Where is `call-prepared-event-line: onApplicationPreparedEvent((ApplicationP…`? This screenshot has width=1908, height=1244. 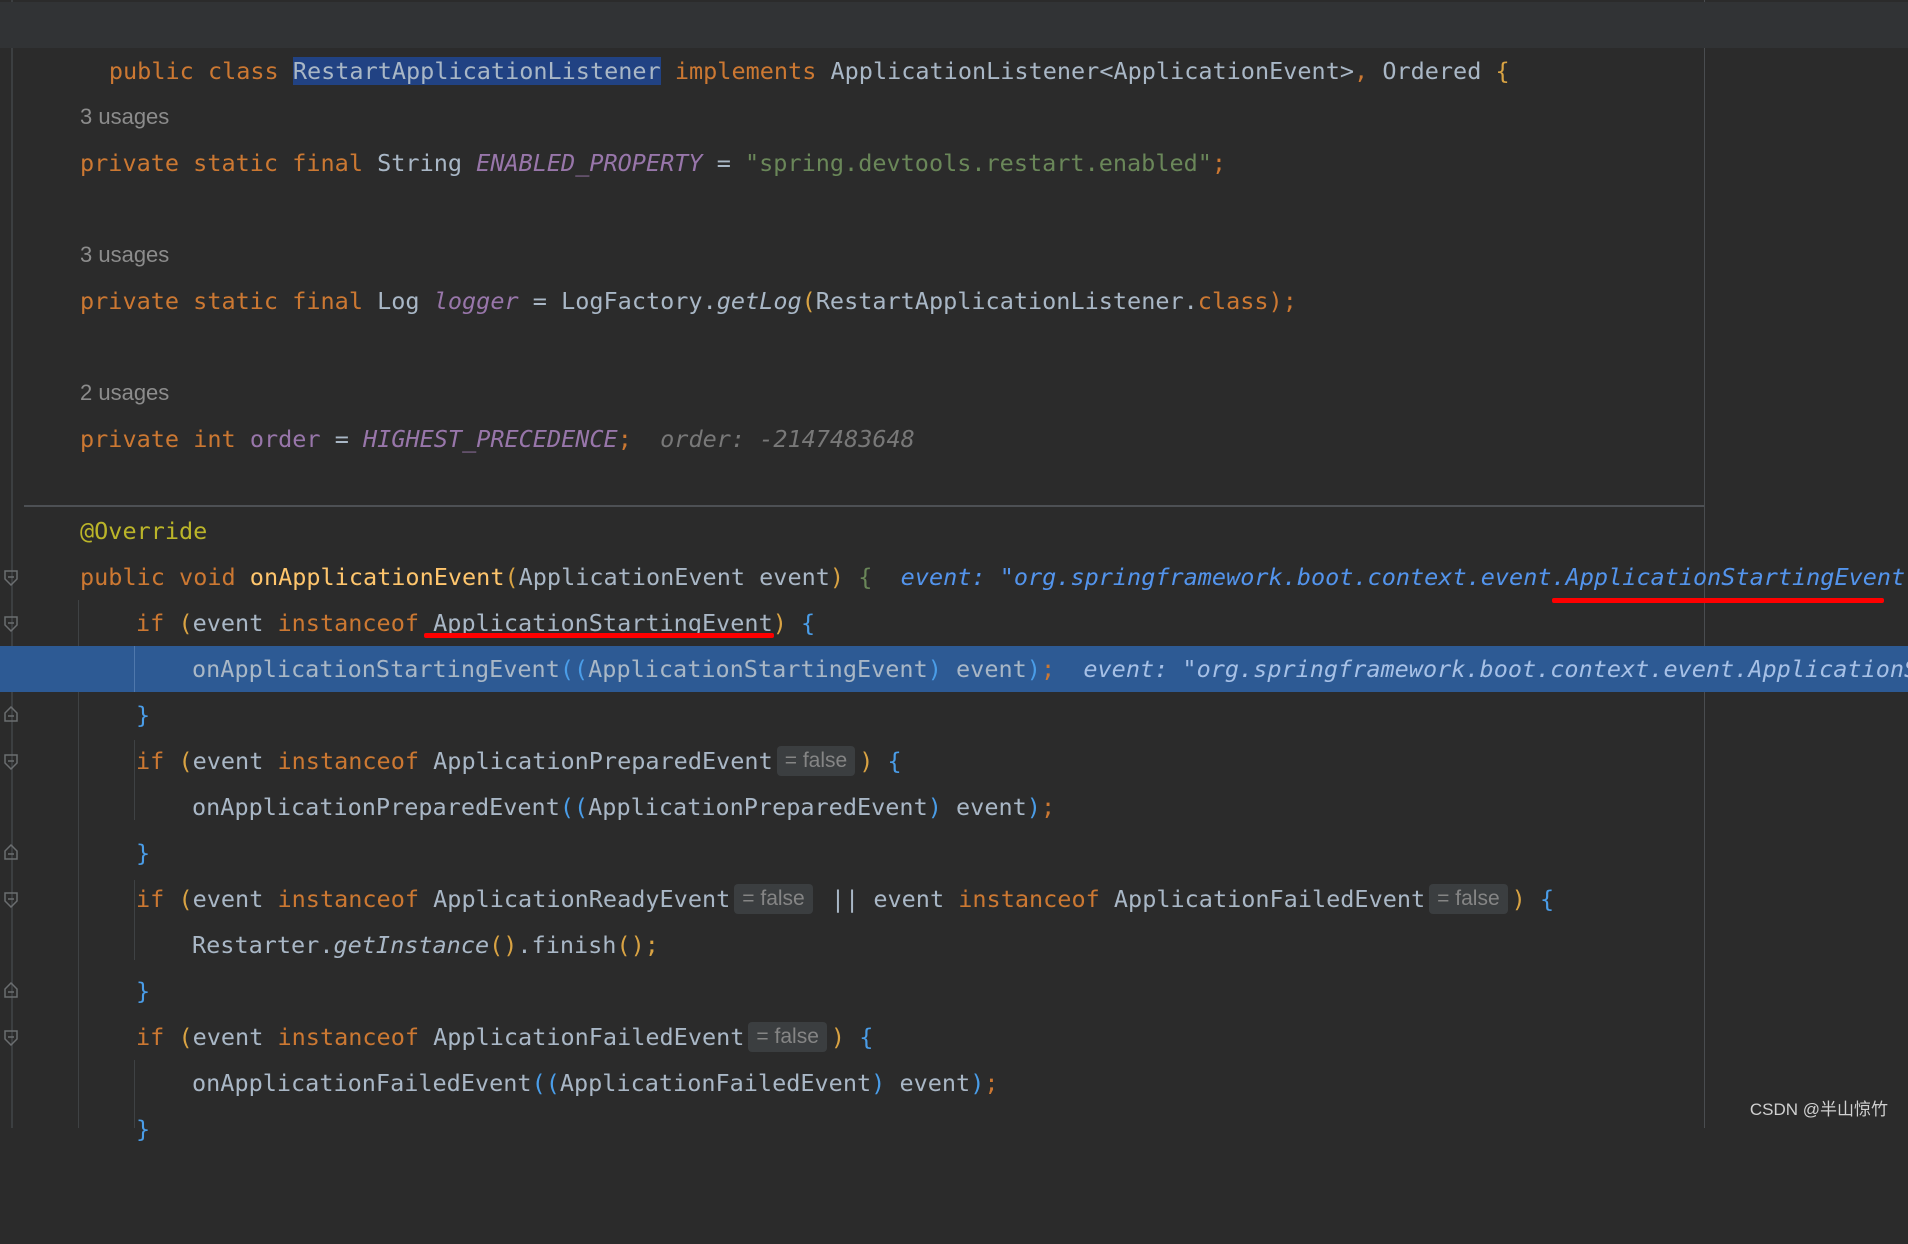 call-prepared-event-line: onApplicationPreparedEvent((ApplicationP… is located at coordinates (954, 807).